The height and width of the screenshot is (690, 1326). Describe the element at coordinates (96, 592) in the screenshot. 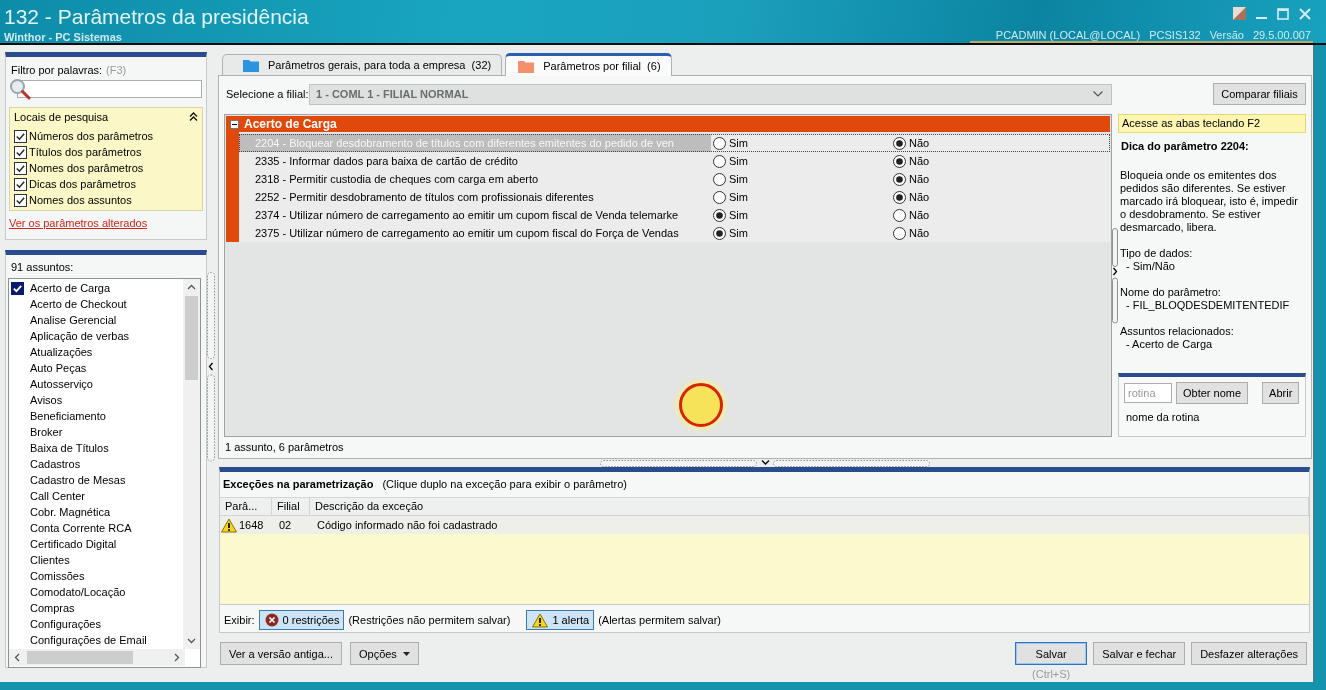

I see `subject-item: Comodato/Locação` at that location.